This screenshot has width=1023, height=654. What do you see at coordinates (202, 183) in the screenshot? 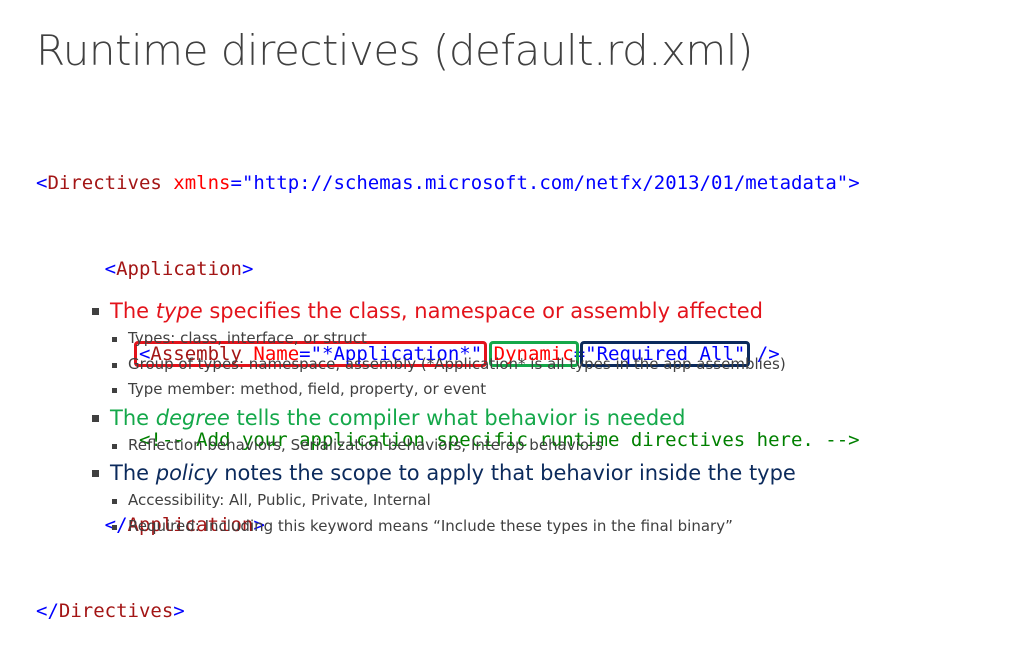
I see `code-attr: xmlns` at bounding box center [202, 183].